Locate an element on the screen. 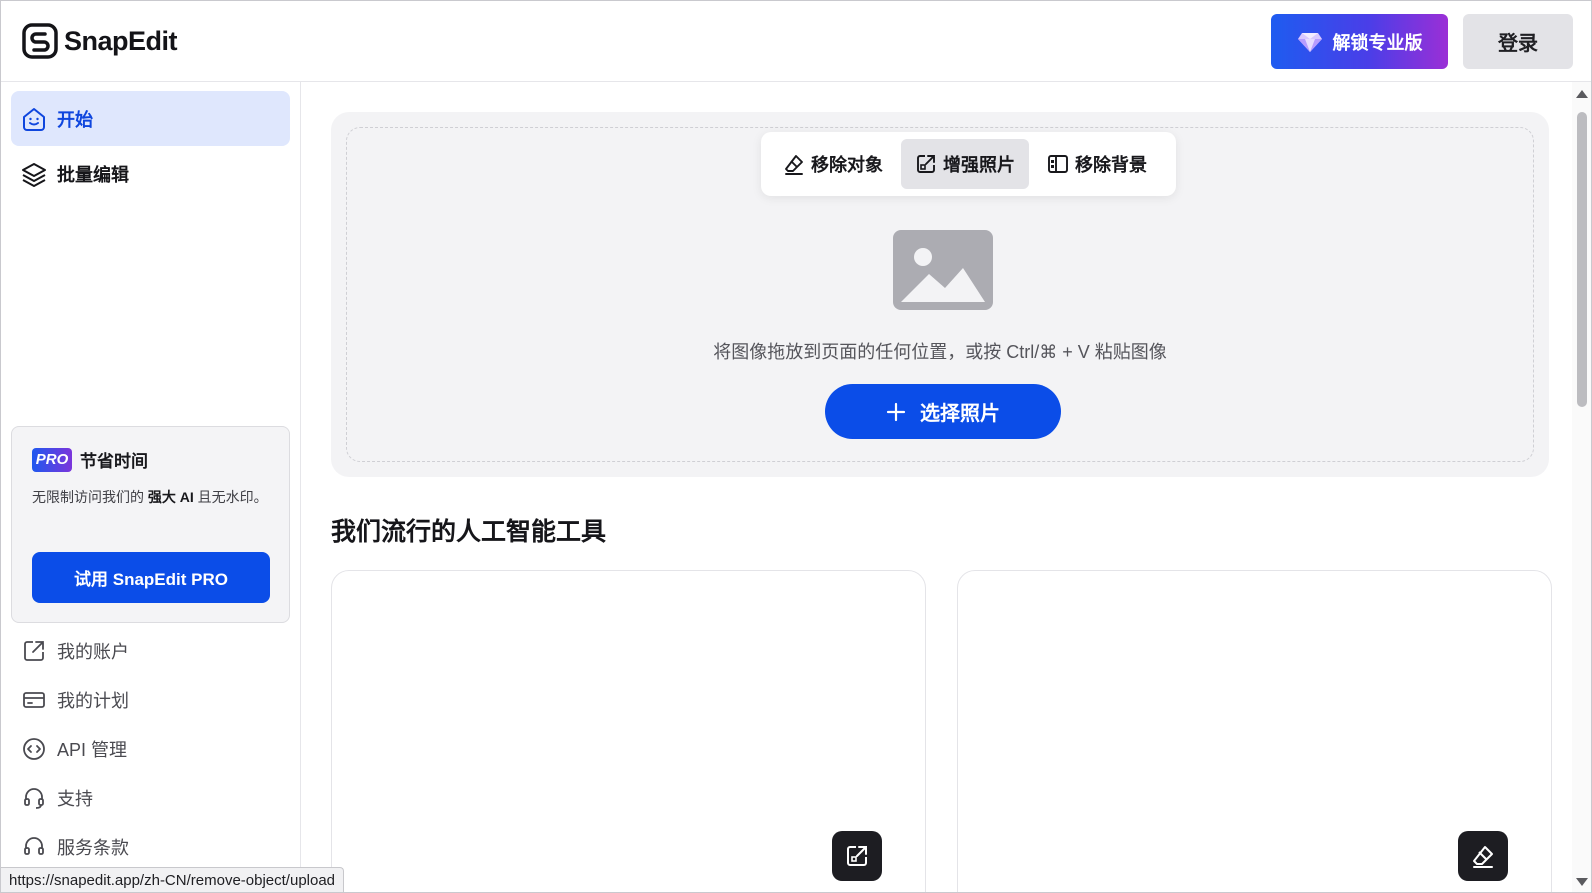 This screenshot has width=1592, height=893. section-title: 我们流行的人工智能工具 is located at coordinates (469, 532).